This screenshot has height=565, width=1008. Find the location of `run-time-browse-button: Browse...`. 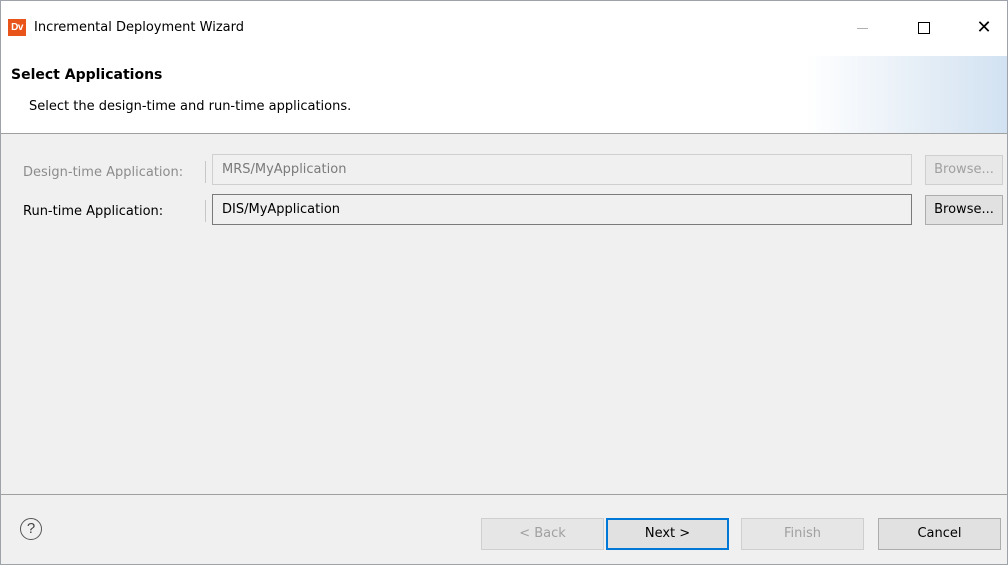

run-time-browse-button: Browse... is located at coordinates (964, 210).